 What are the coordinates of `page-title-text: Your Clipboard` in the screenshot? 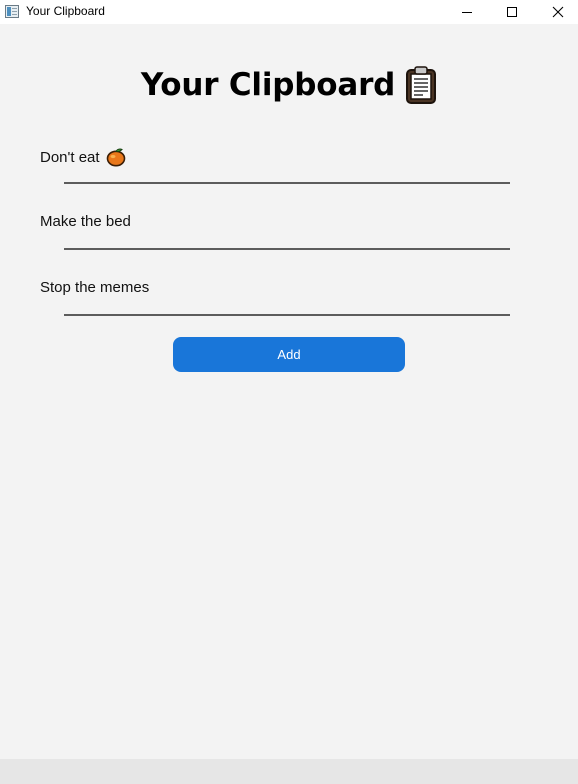 It's located at (268, 85).